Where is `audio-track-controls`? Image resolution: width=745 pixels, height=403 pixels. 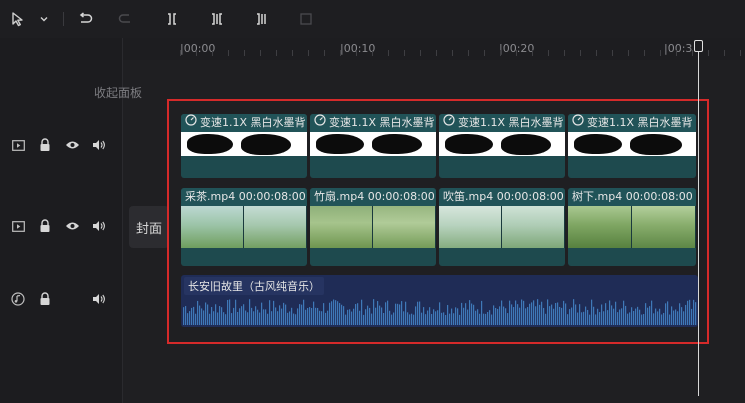 audio-track-controls is located at coordinates (58, 299).